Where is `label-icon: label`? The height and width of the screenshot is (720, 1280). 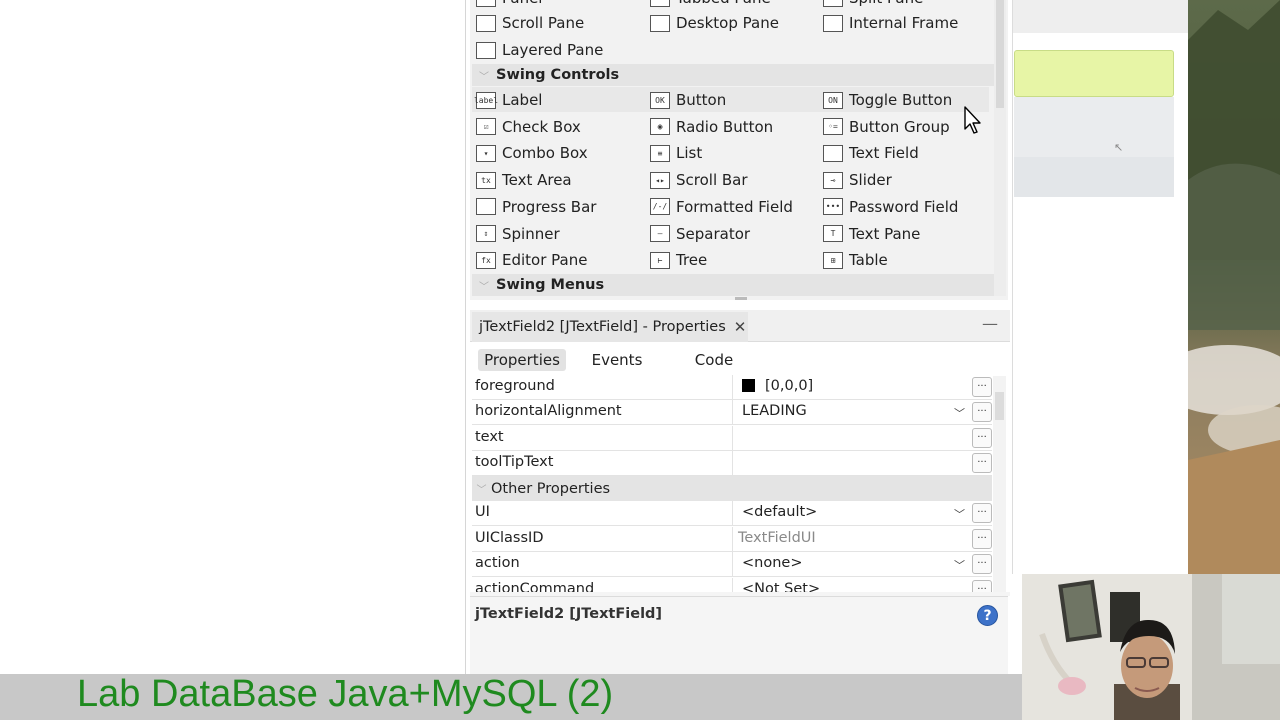 label-icon: label is located at coordinates (486, 100).